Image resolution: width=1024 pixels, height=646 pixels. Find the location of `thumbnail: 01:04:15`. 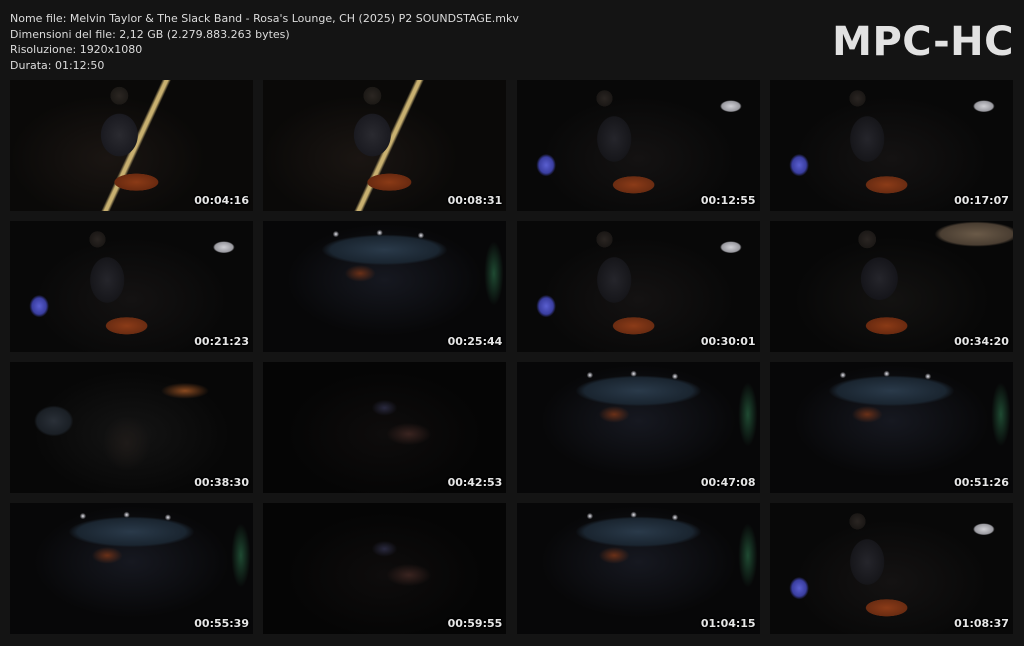

thumbnail: 01:04:15 is located at coordinates (638, 568).